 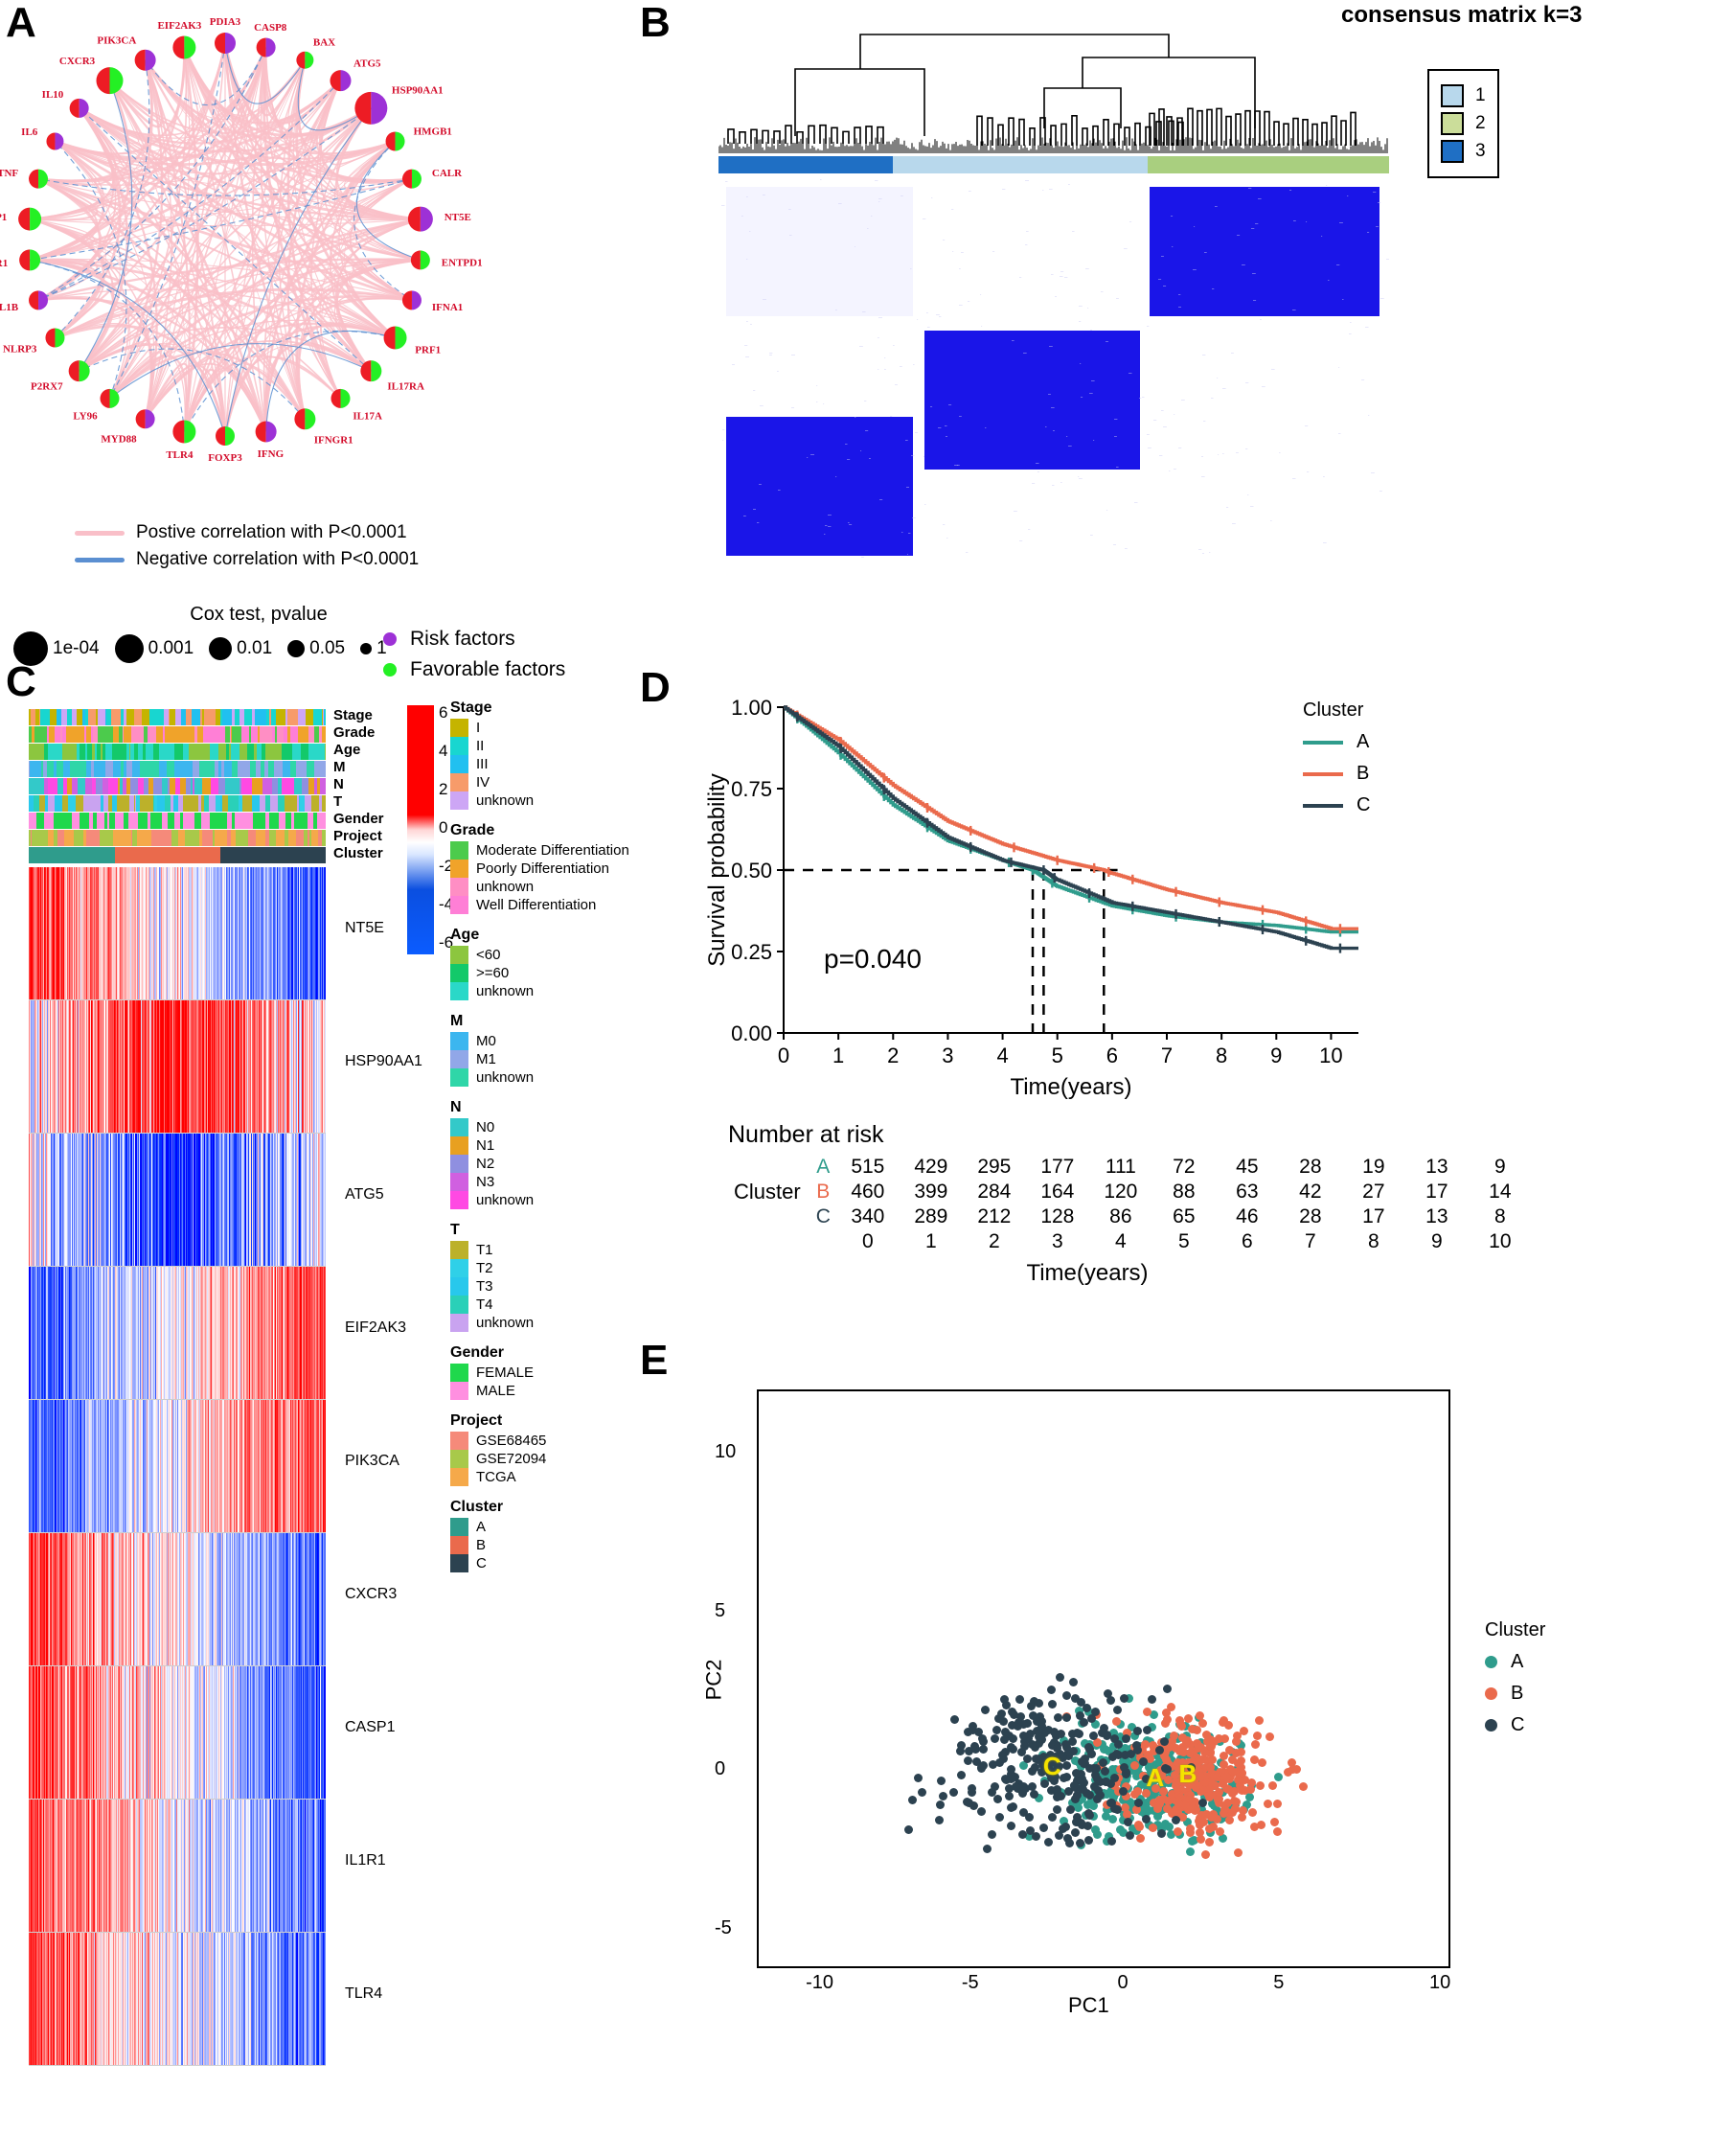 What do you see at coordinates (1184, 1241) in the screenshot?
I see `risk-table-xtick: 5` at bounding box center [1184, 1241].